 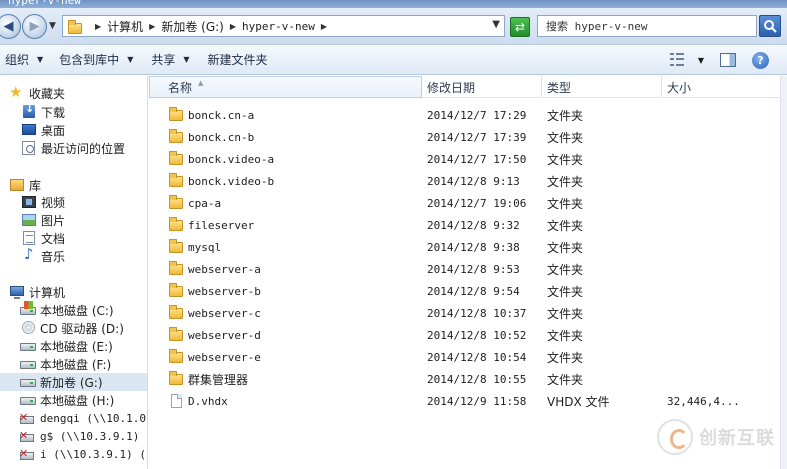 I want to click on column-header-type: 类型, so click(x=602, y=87).